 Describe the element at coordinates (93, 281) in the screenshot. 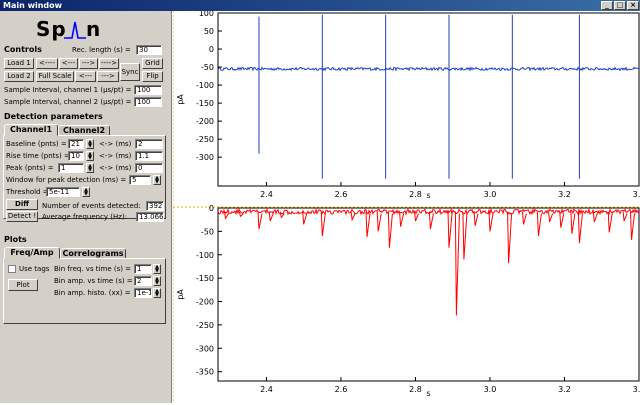

I see `bin-amp-label: Bin amp. vs time (s) =` at that location.